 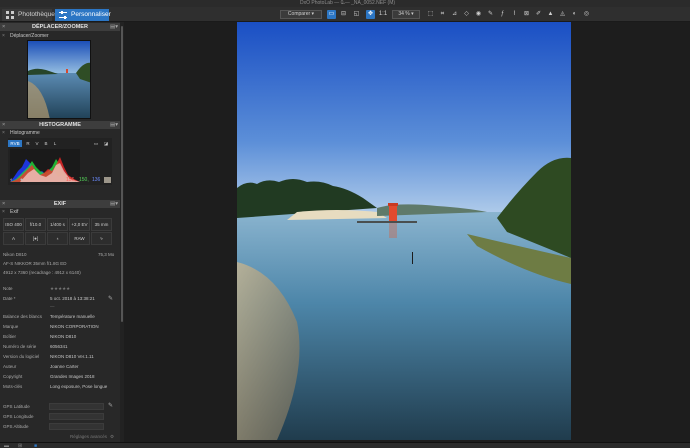 What do you see at coordinates (122, 174) in the screenshot?
I see `scrollbar-thumb` at bounding box center [122, 174].